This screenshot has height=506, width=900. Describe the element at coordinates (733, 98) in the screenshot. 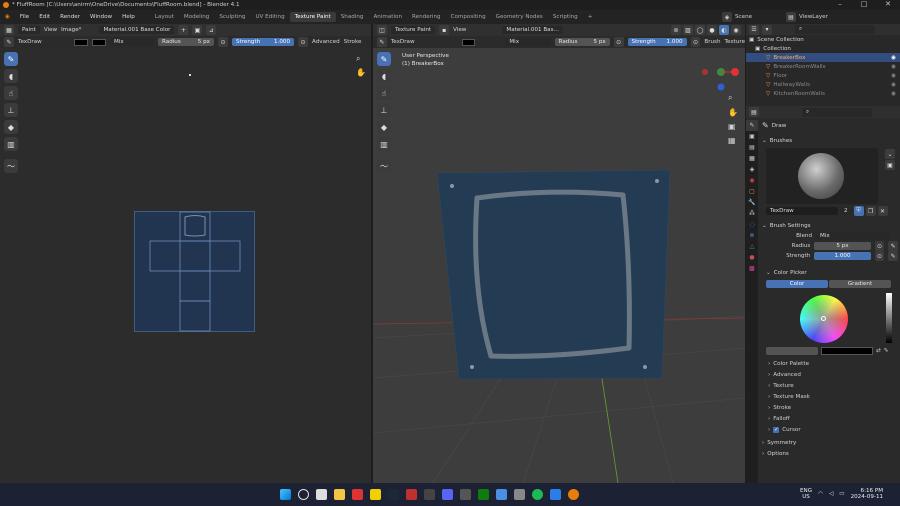

I see `viewport-zoom-icon: ⌕` at that location.